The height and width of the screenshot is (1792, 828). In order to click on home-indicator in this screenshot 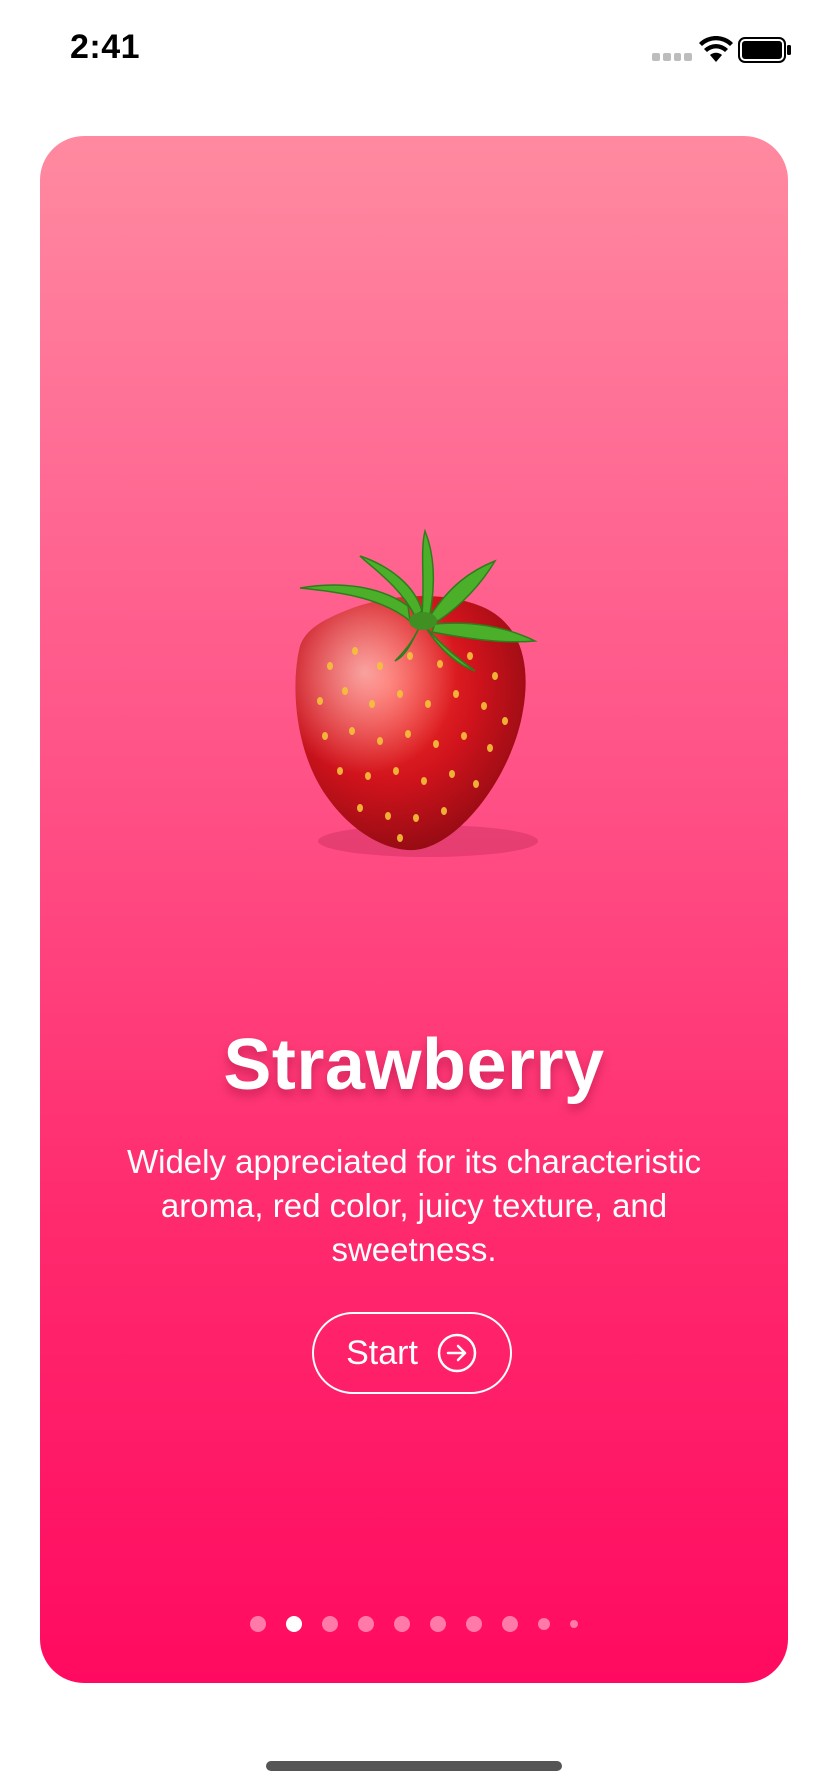, I will do `click(414, 1766)`.